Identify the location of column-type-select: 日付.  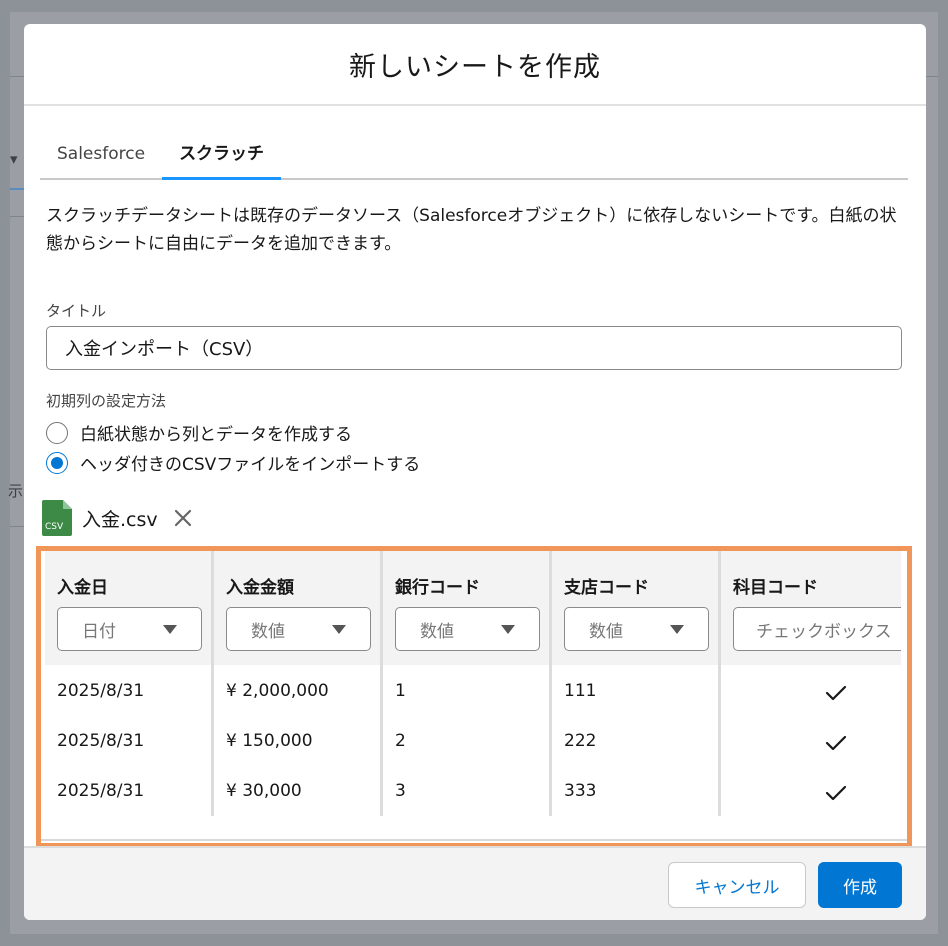
(129, 629).